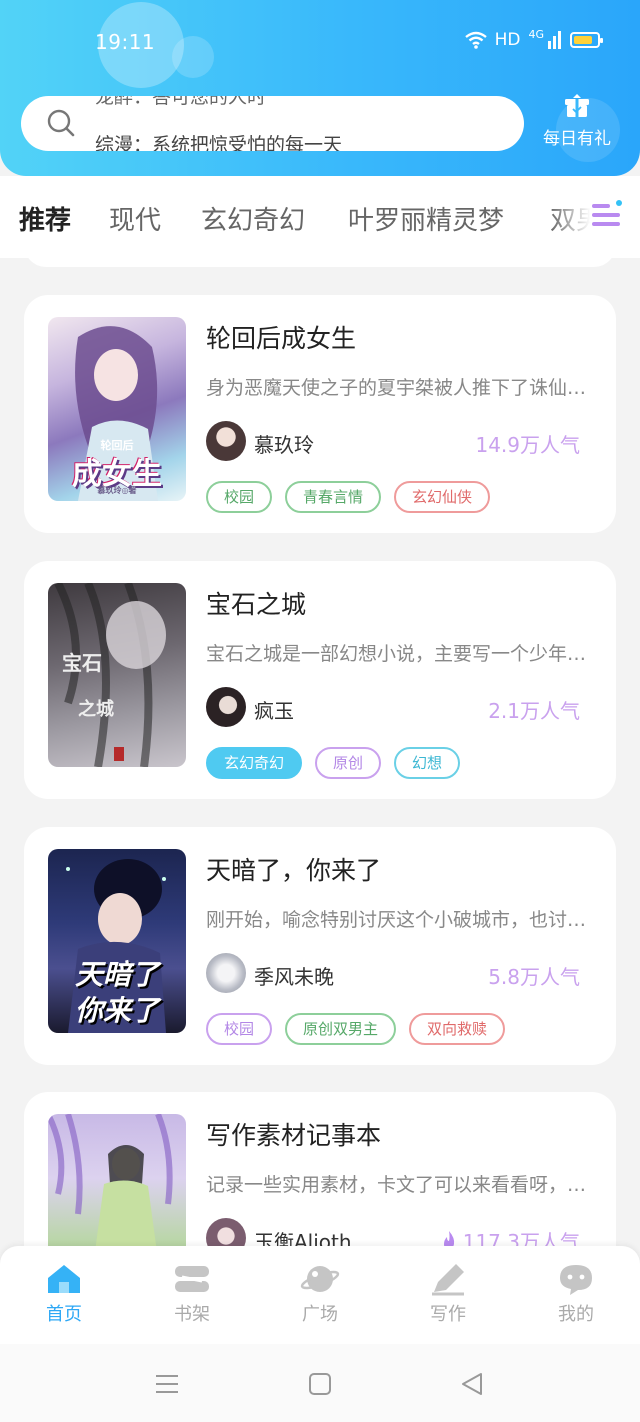 This screenshot has width=640, height=1422. I want to click on book-title: 宝石之城, so click(256, 604).